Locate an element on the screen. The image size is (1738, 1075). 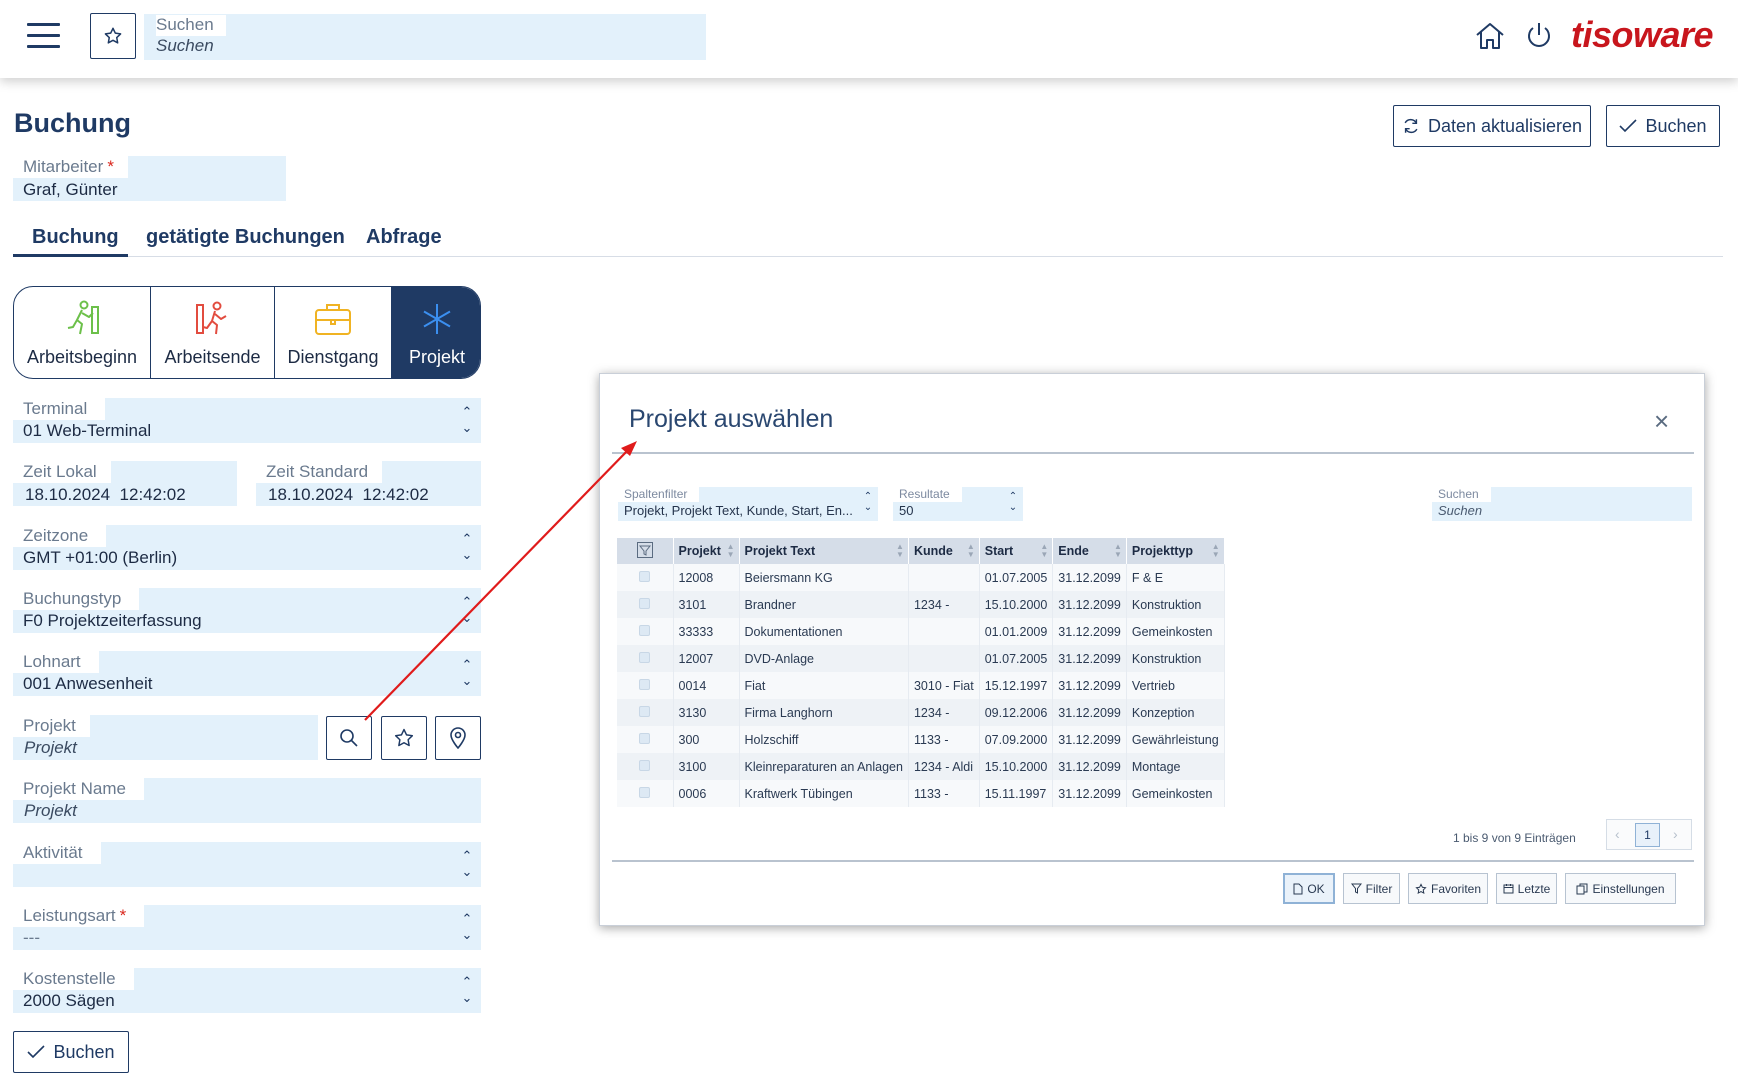
menu-icon is located at coordinates (43, 35).